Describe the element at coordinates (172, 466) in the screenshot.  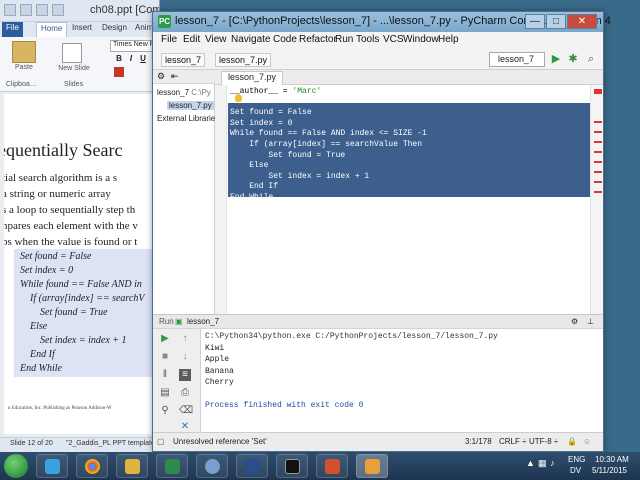
I see `taskbar-app-excel` at that location.